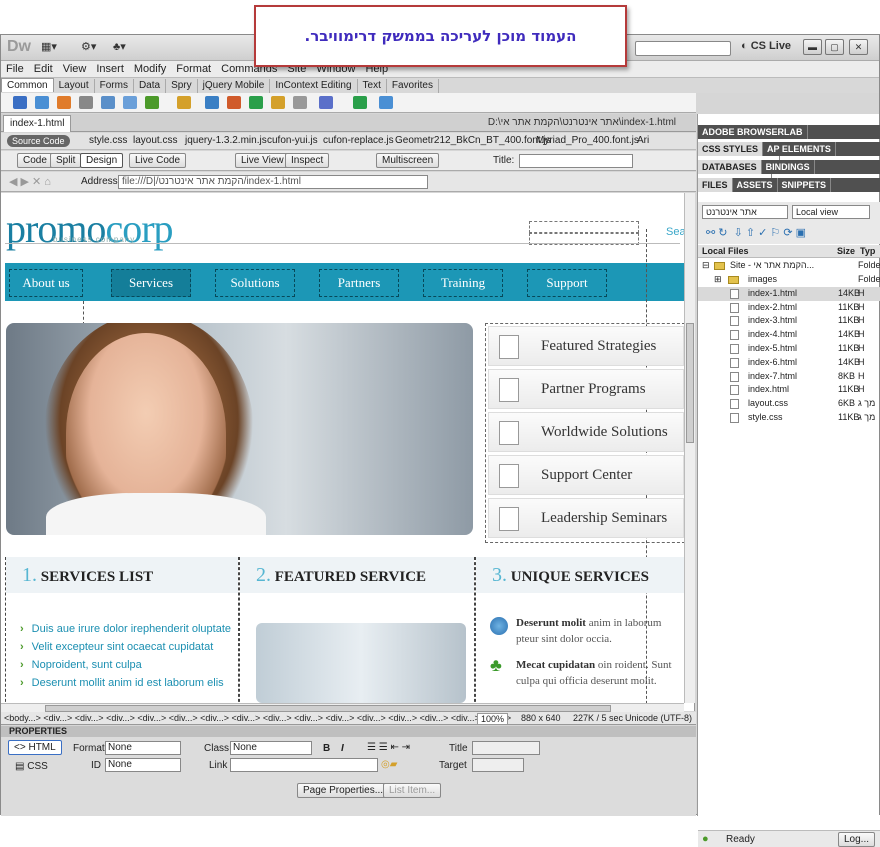 The width and height of the screenshot is (880, 847). What do you see at coordinates (292, 140) in the screenshot?
I see `related-file: cufon-yui.js` at bounding box center [292, 140].